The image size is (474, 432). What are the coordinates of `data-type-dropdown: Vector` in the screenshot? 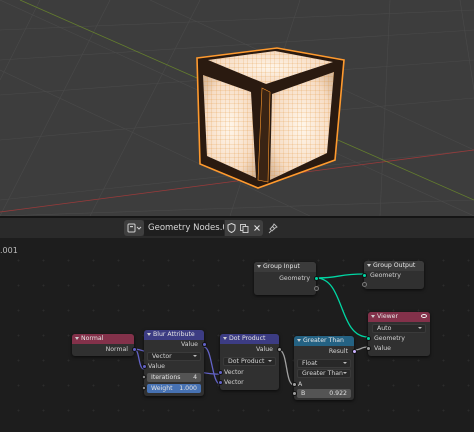 It's located at (174, 356).